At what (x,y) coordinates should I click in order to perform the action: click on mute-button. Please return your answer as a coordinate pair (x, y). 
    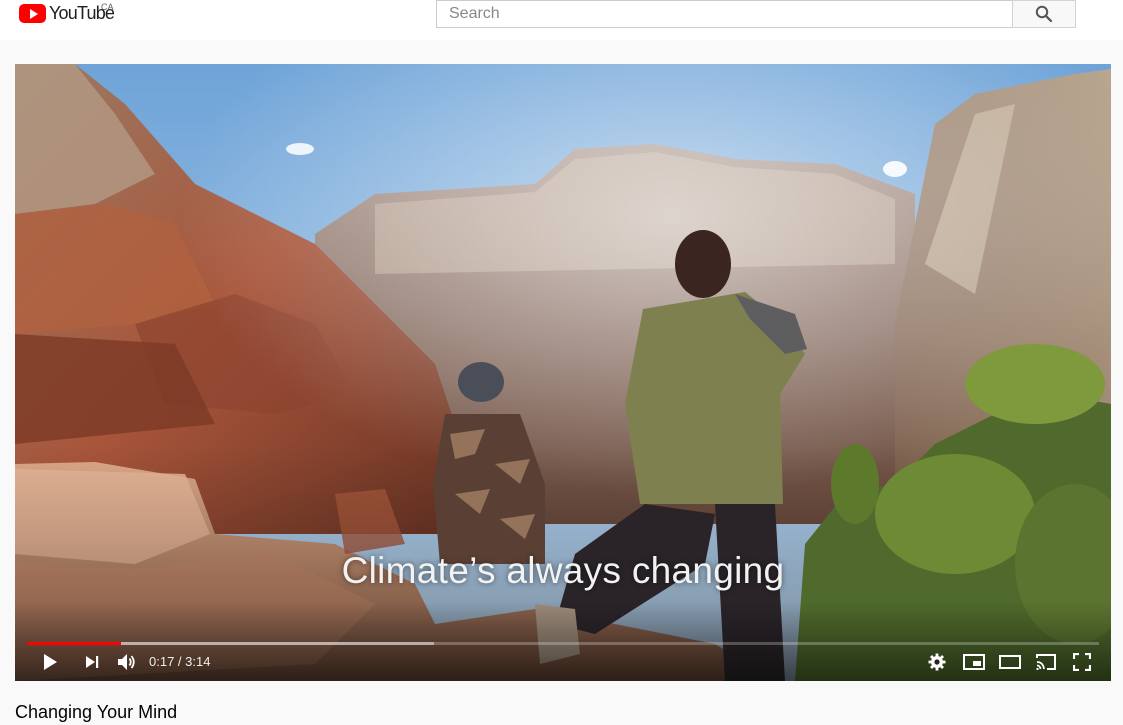
    Looking at the image, I should click on (127, 662).